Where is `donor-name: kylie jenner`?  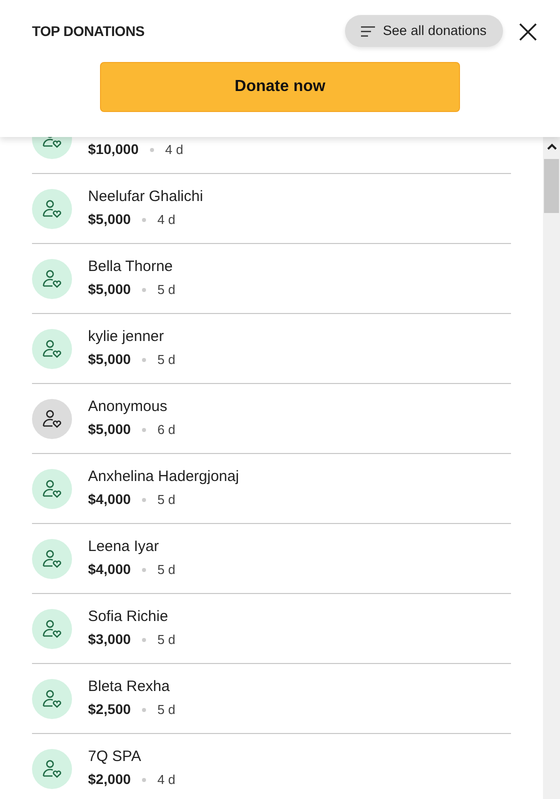
donor-name: kylie jenner is located at coordinates (126, 337).